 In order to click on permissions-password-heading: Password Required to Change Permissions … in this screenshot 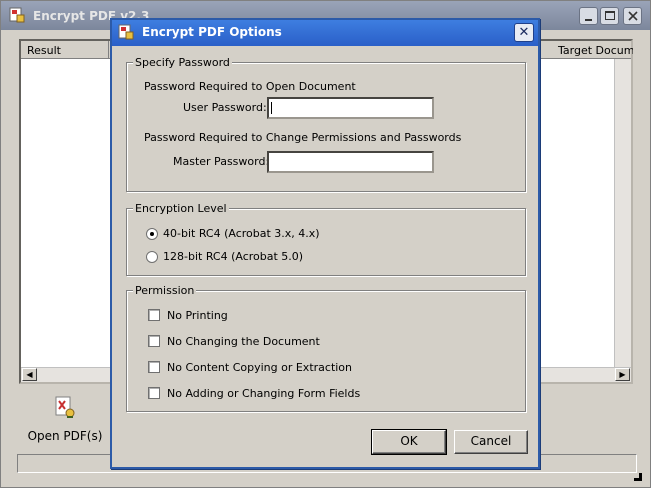, I will do `click(303, 137)`.